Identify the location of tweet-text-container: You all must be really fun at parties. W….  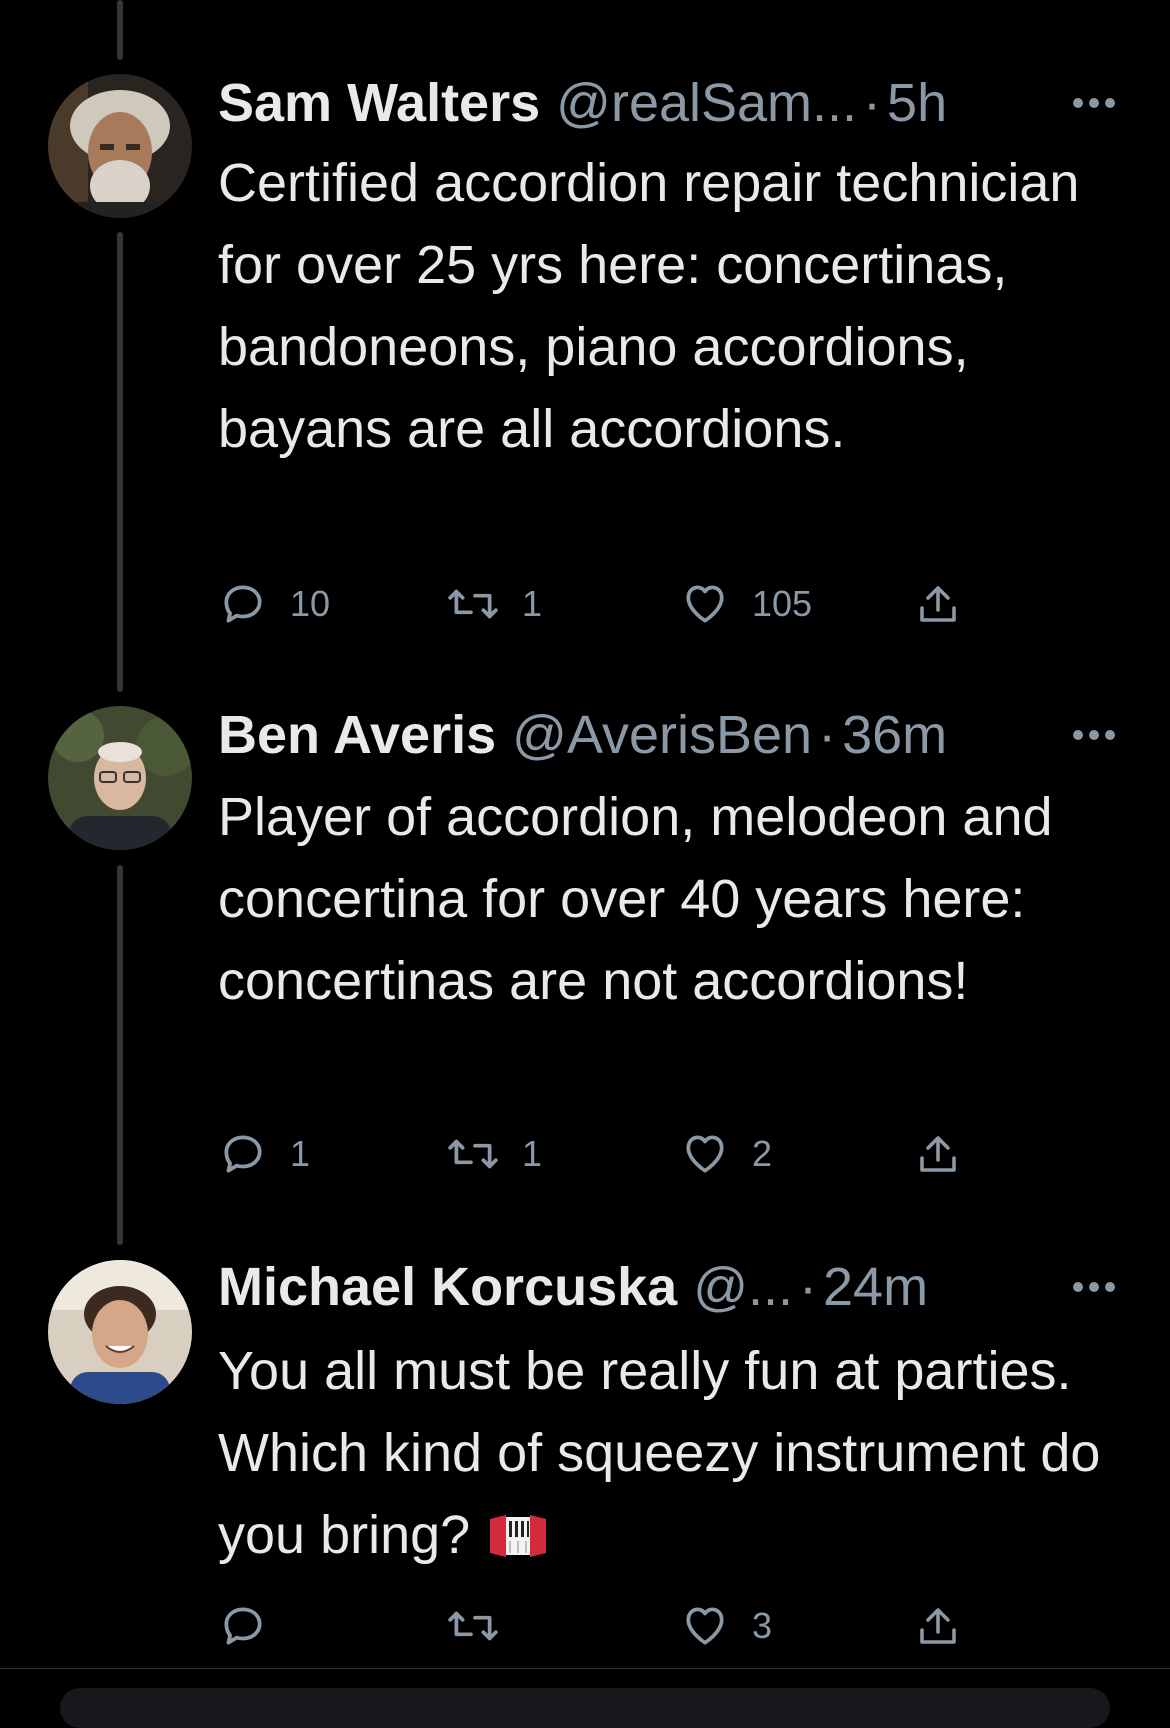
(678, 1457).